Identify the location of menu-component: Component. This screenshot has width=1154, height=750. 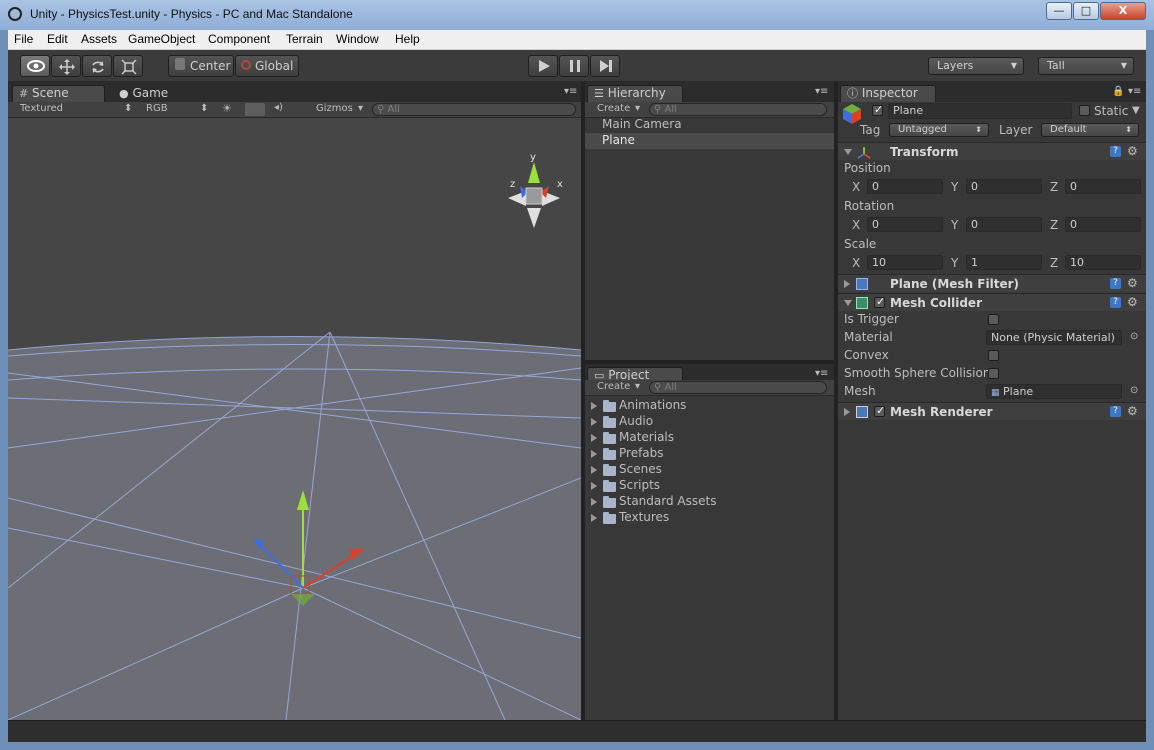
(239, 39).